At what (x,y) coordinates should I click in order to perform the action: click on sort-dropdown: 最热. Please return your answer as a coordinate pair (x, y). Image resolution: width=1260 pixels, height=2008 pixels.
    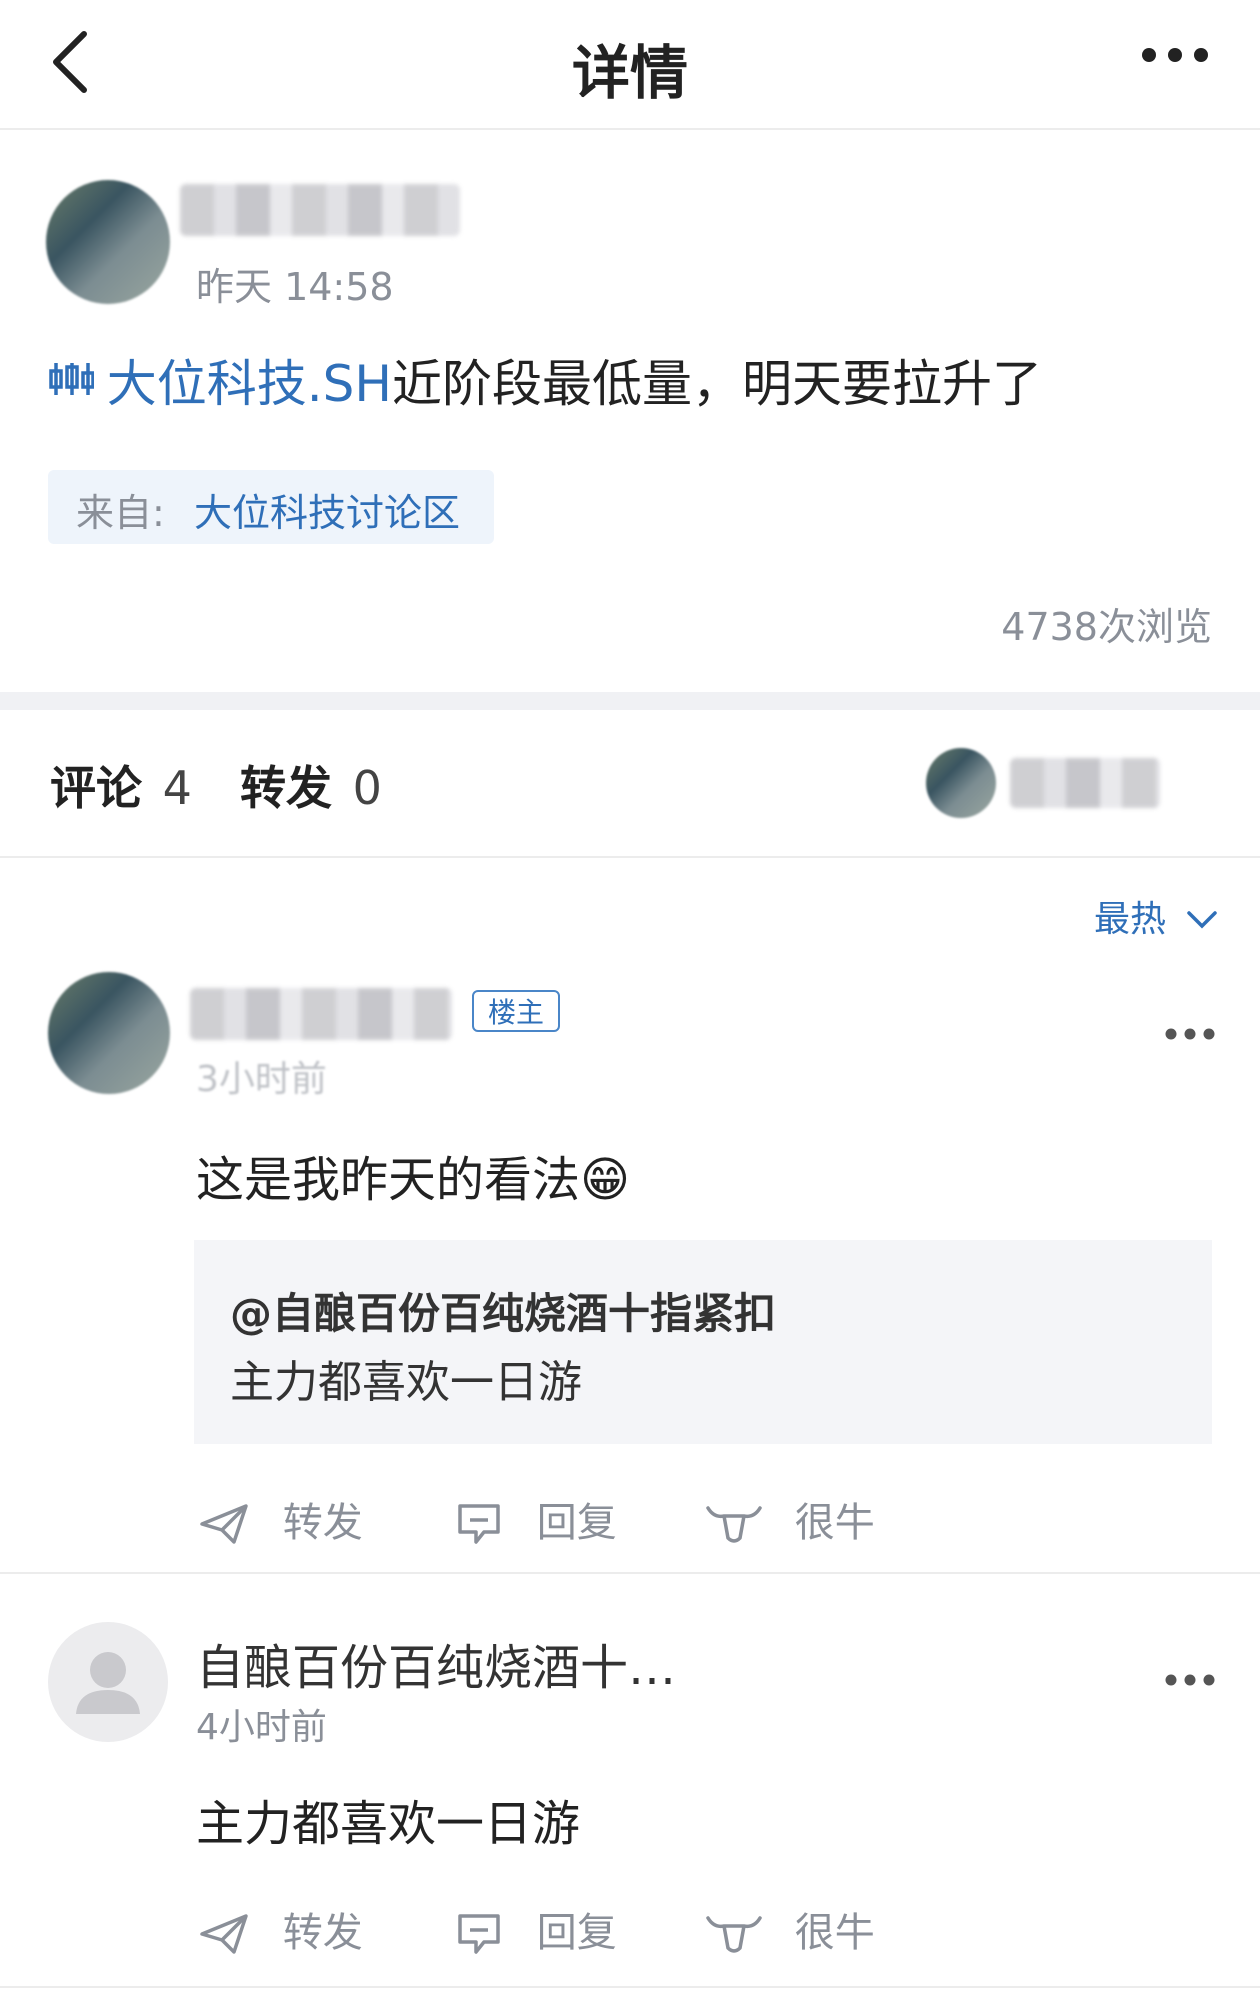
    Looking at the image, I should click on (1156, 916).